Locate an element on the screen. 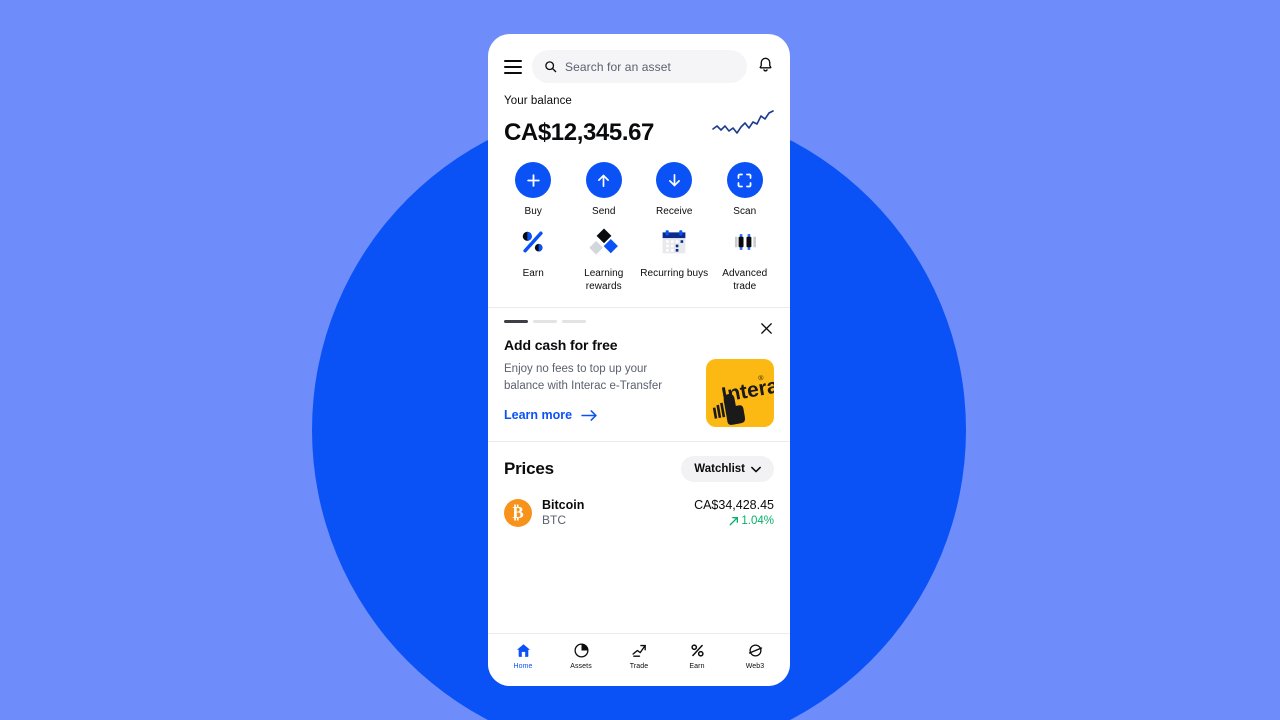 The width and height of the screenshot is (1280, 720). nav-label: Earn is located at coordinates (697, 666).